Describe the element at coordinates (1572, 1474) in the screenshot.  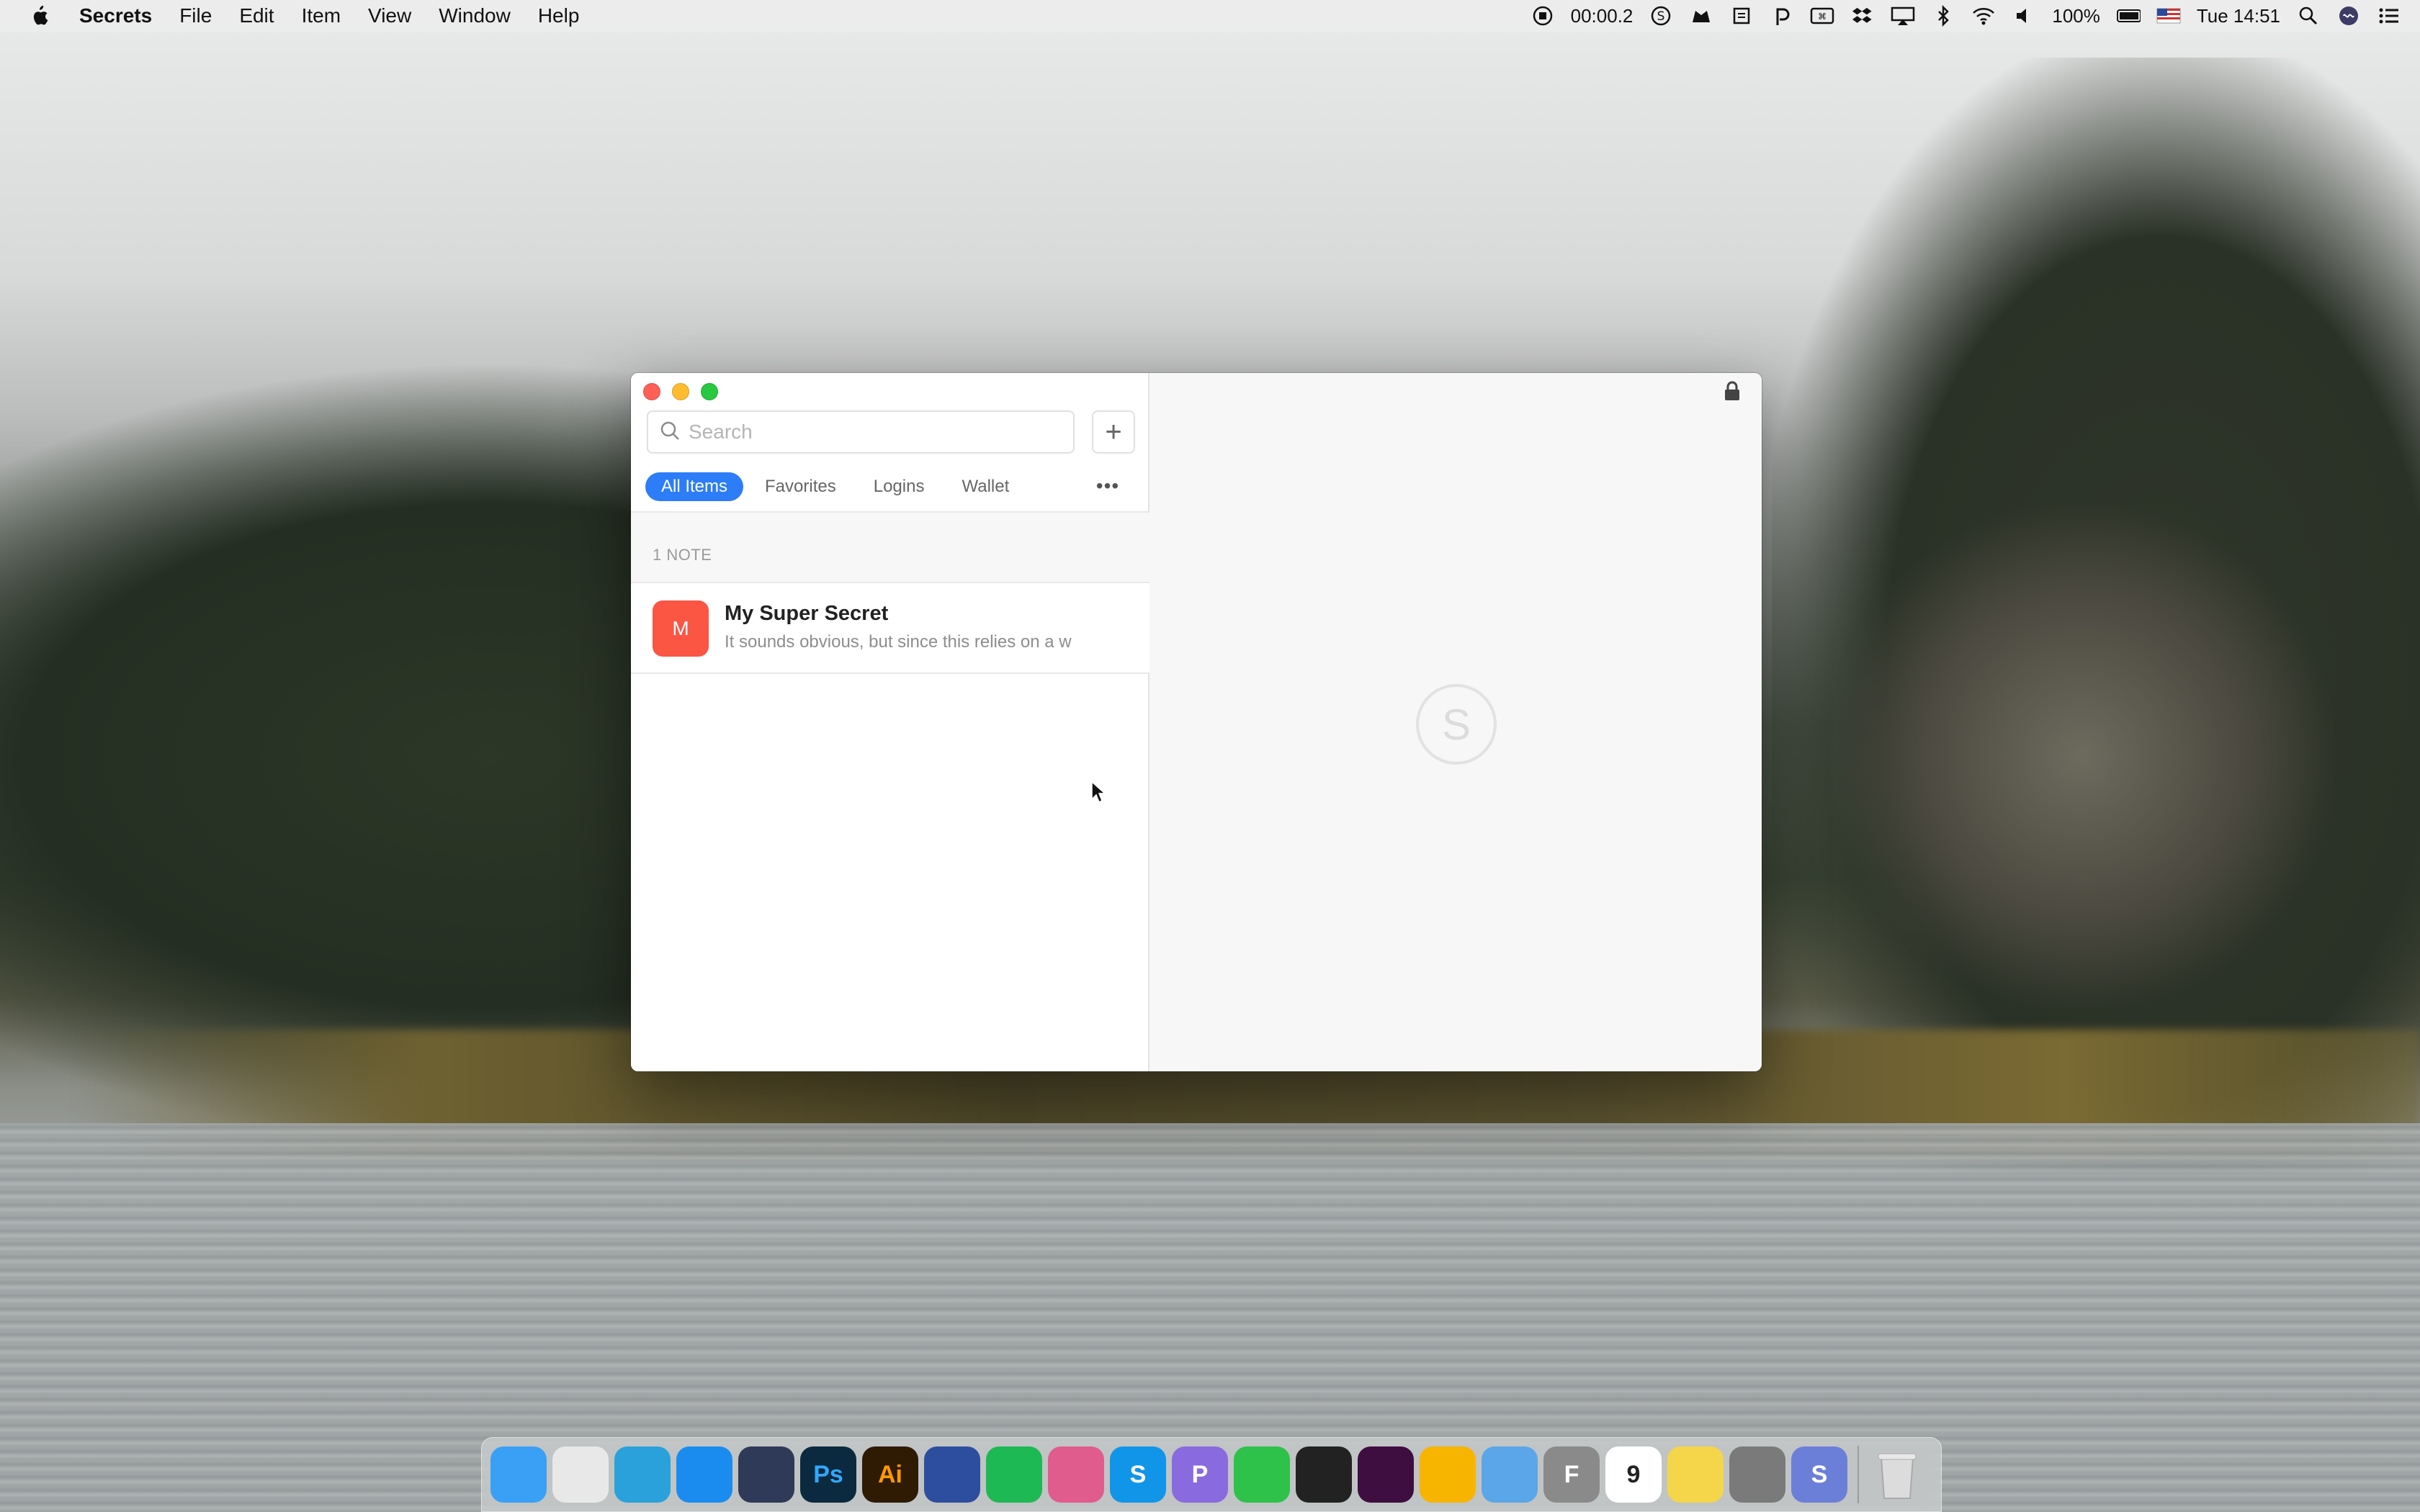
I see `font-book-icon: F` at that location.